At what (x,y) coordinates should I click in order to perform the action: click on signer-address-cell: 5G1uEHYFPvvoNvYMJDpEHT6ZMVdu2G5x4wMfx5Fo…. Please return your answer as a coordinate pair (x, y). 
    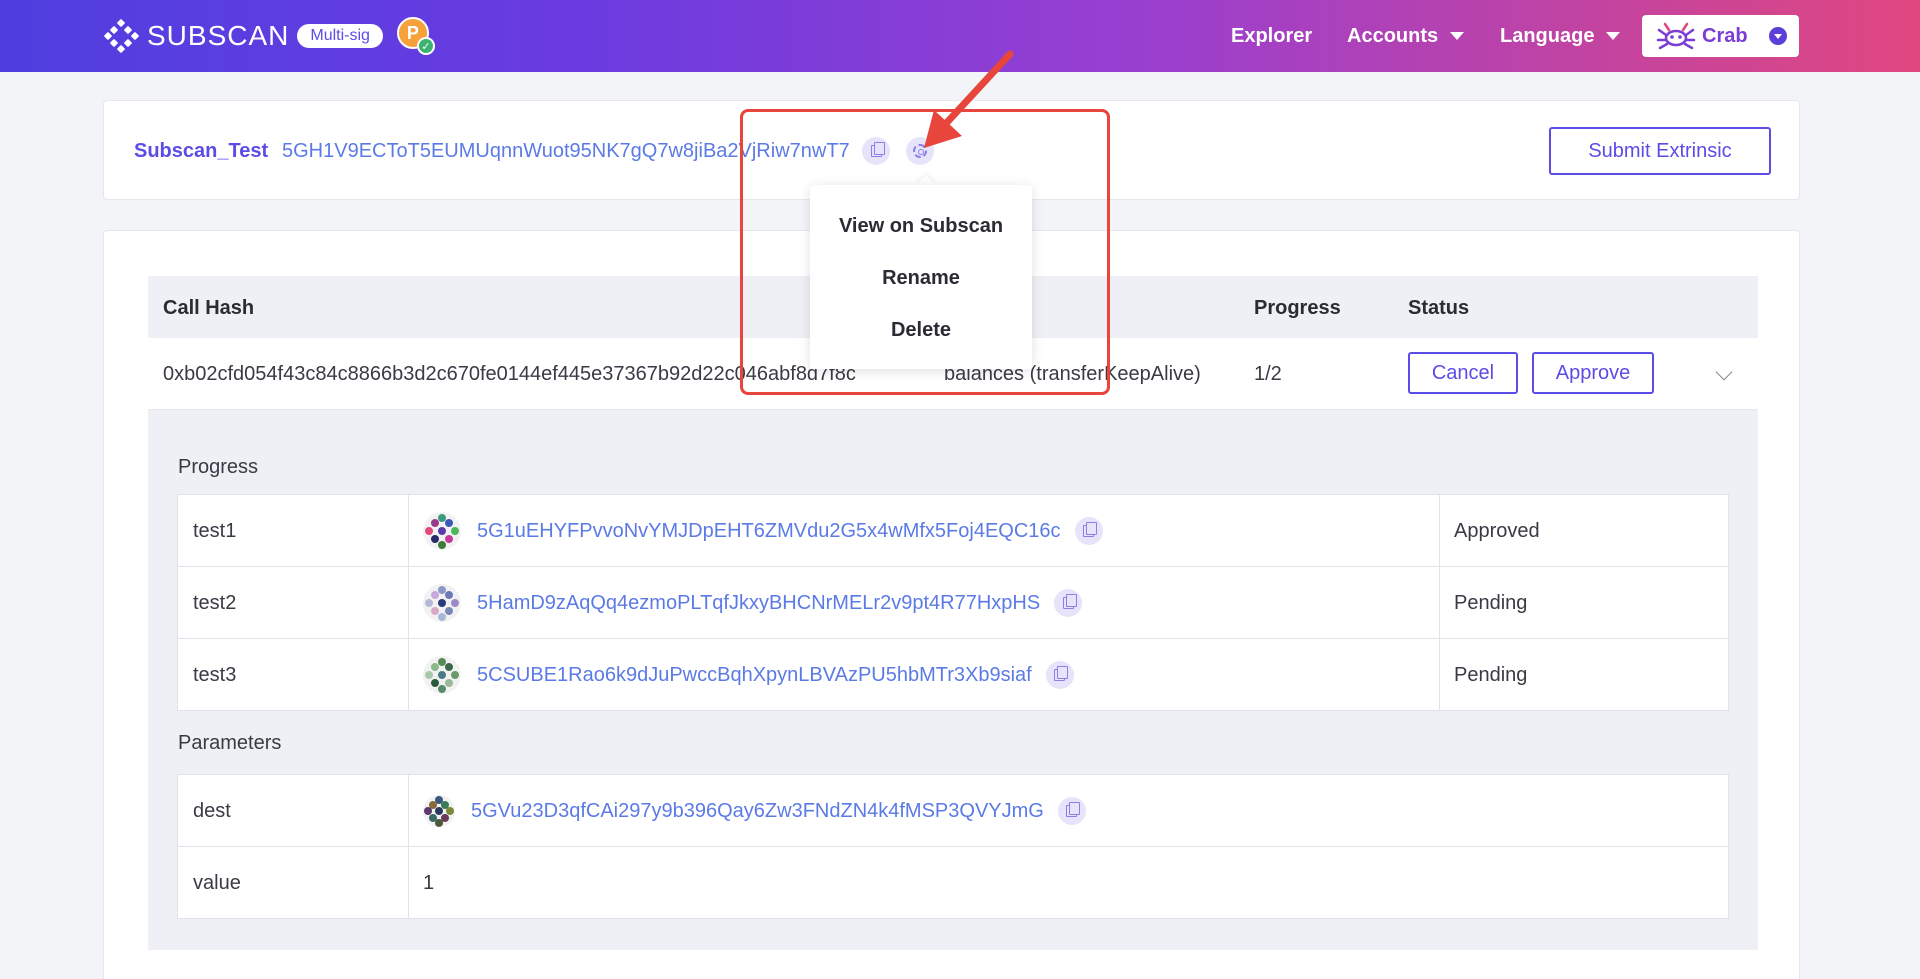
    Looking at the image, I should click on (763, 531).